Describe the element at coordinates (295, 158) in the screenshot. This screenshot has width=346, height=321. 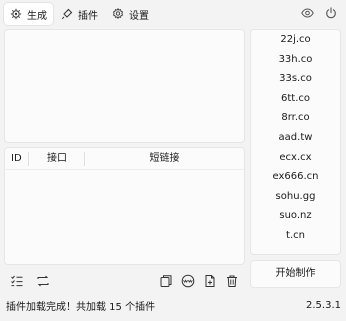
I see `domain-list-item: ecx.cx` at that location.